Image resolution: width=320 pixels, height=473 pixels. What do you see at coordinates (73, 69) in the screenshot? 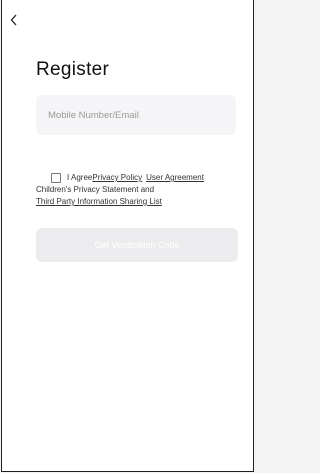
I see `page-title: Register` at bounding box center [73, 69].